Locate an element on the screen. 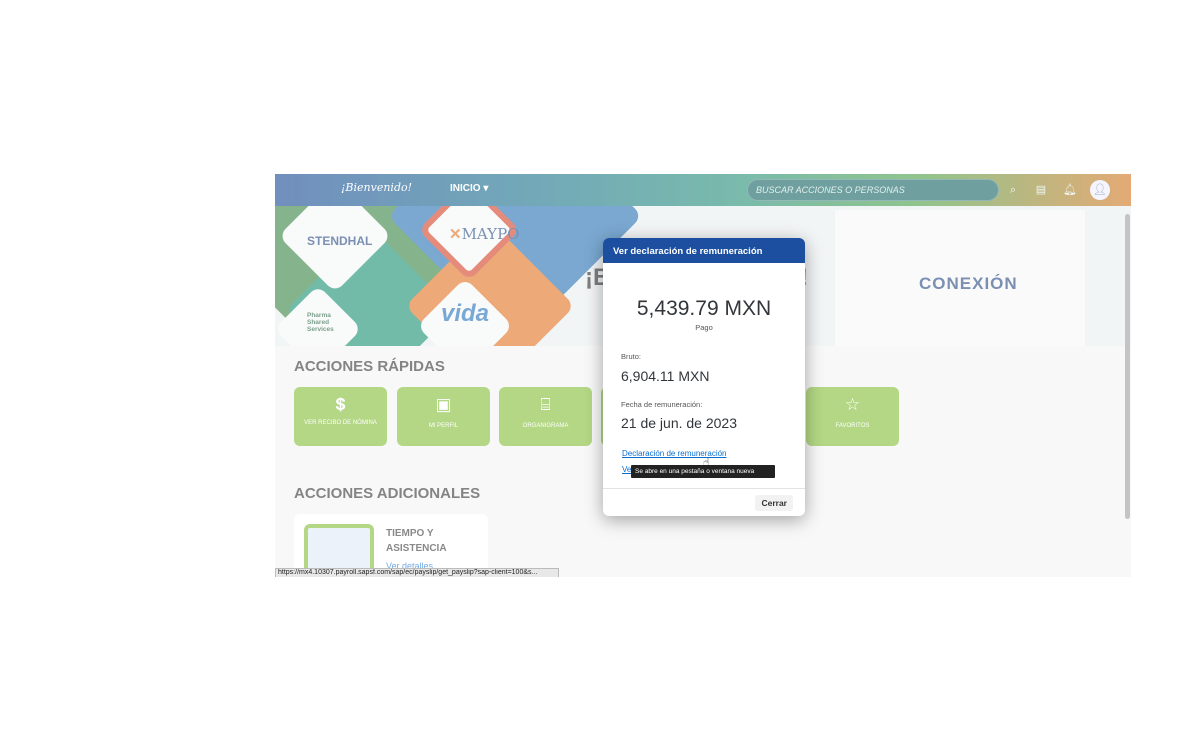  pay-date-label: Fecha de remuneración: is located at coordinates (662, 404).